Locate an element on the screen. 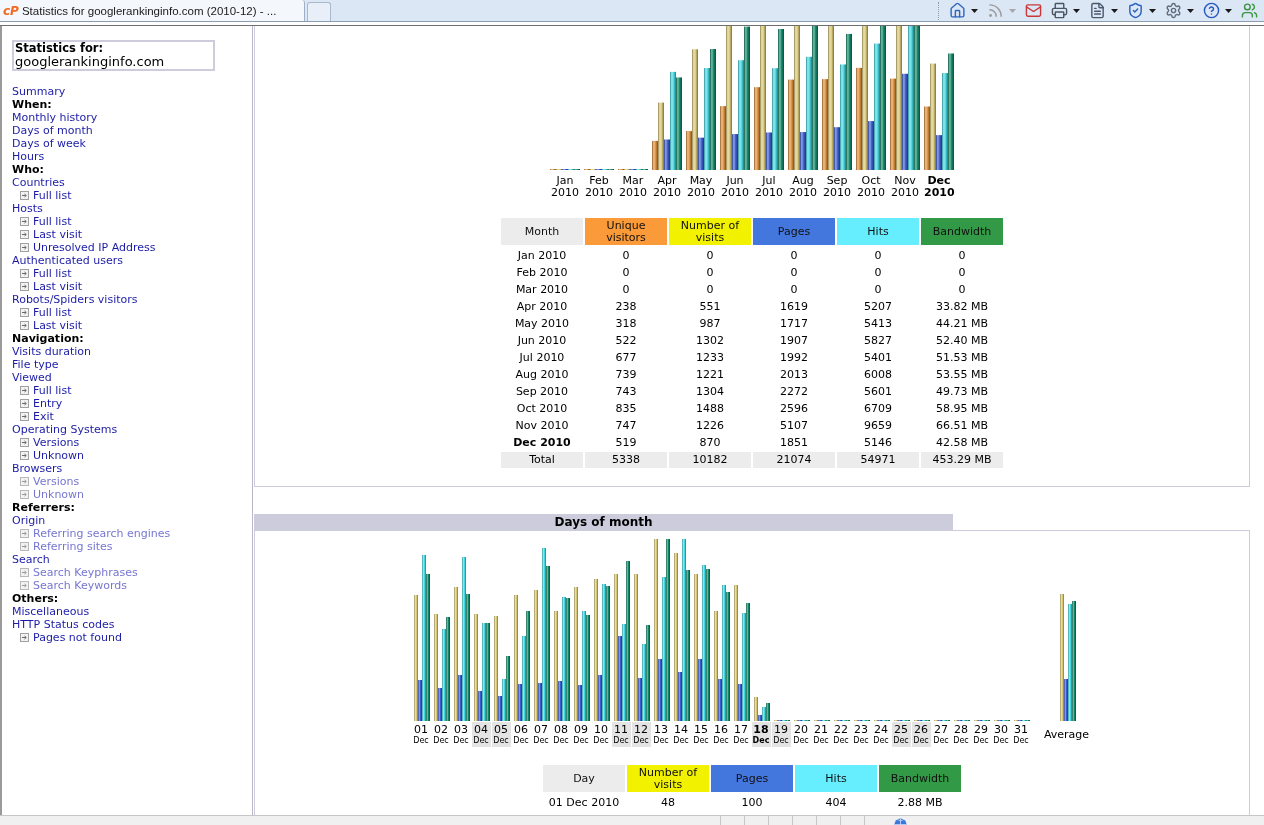  nav-link: Days of month is located at coordinates (52, 130).